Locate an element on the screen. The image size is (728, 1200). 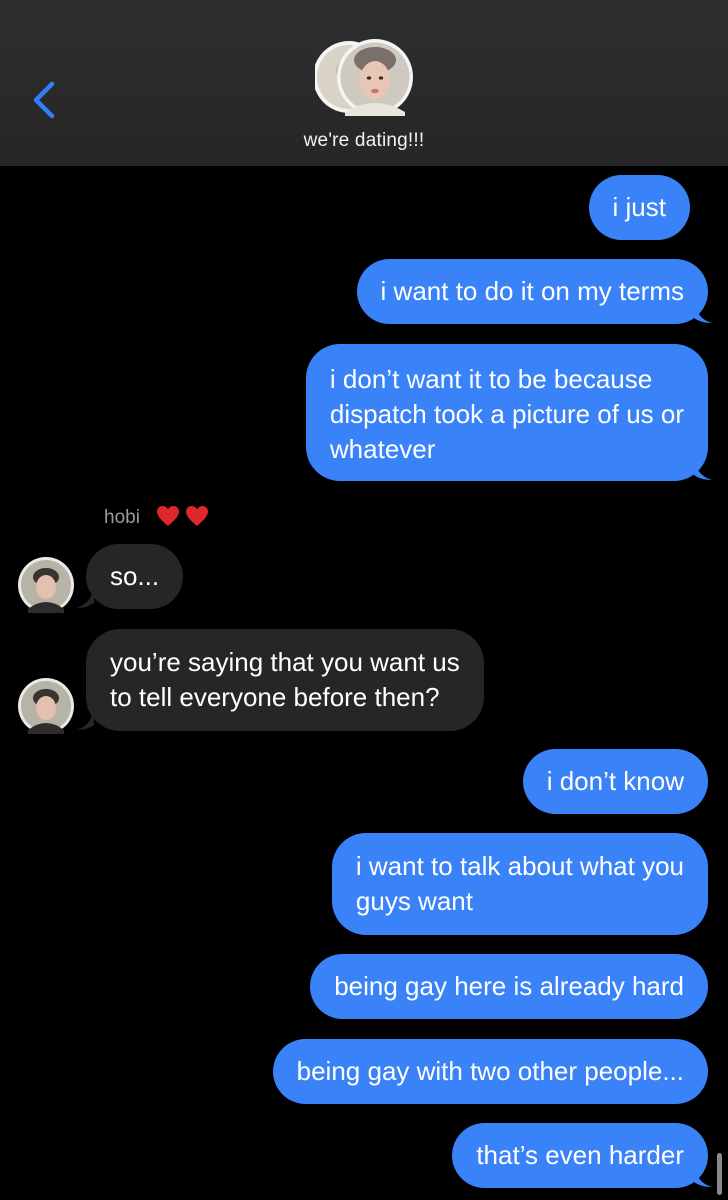
message-text: being gay here is already hard is located at coordinates (509, 986).